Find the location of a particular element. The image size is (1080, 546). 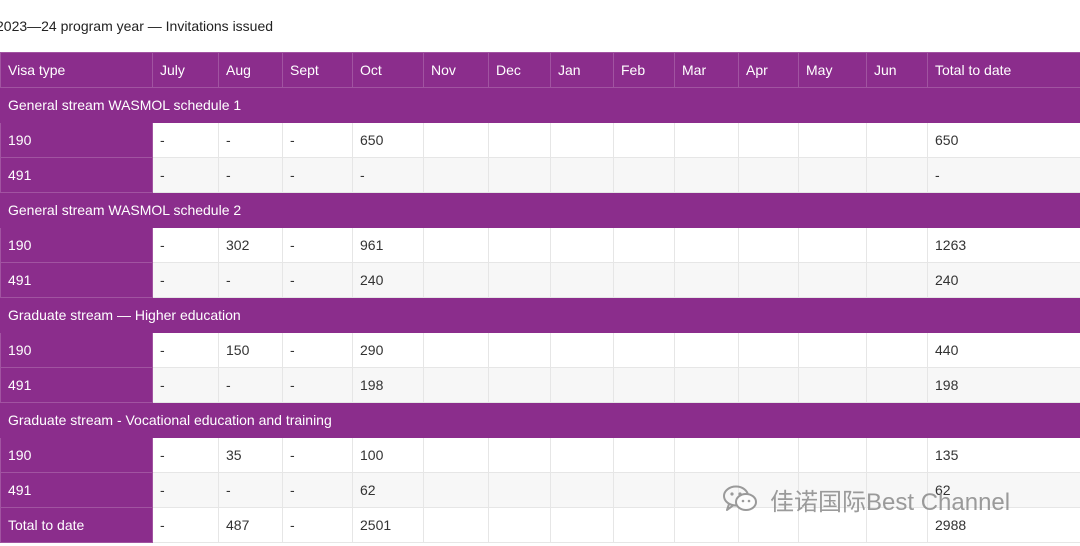

col-aug: Aug is located at coordinates (250, 70).